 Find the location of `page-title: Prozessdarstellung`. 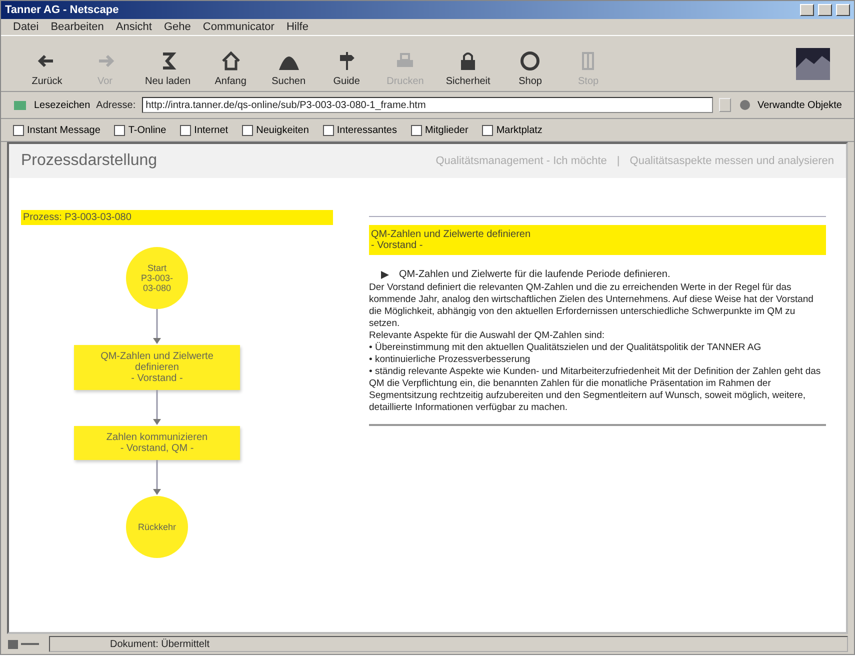

page-title: Prozessdarstellung is located at coordinates (89, 161).